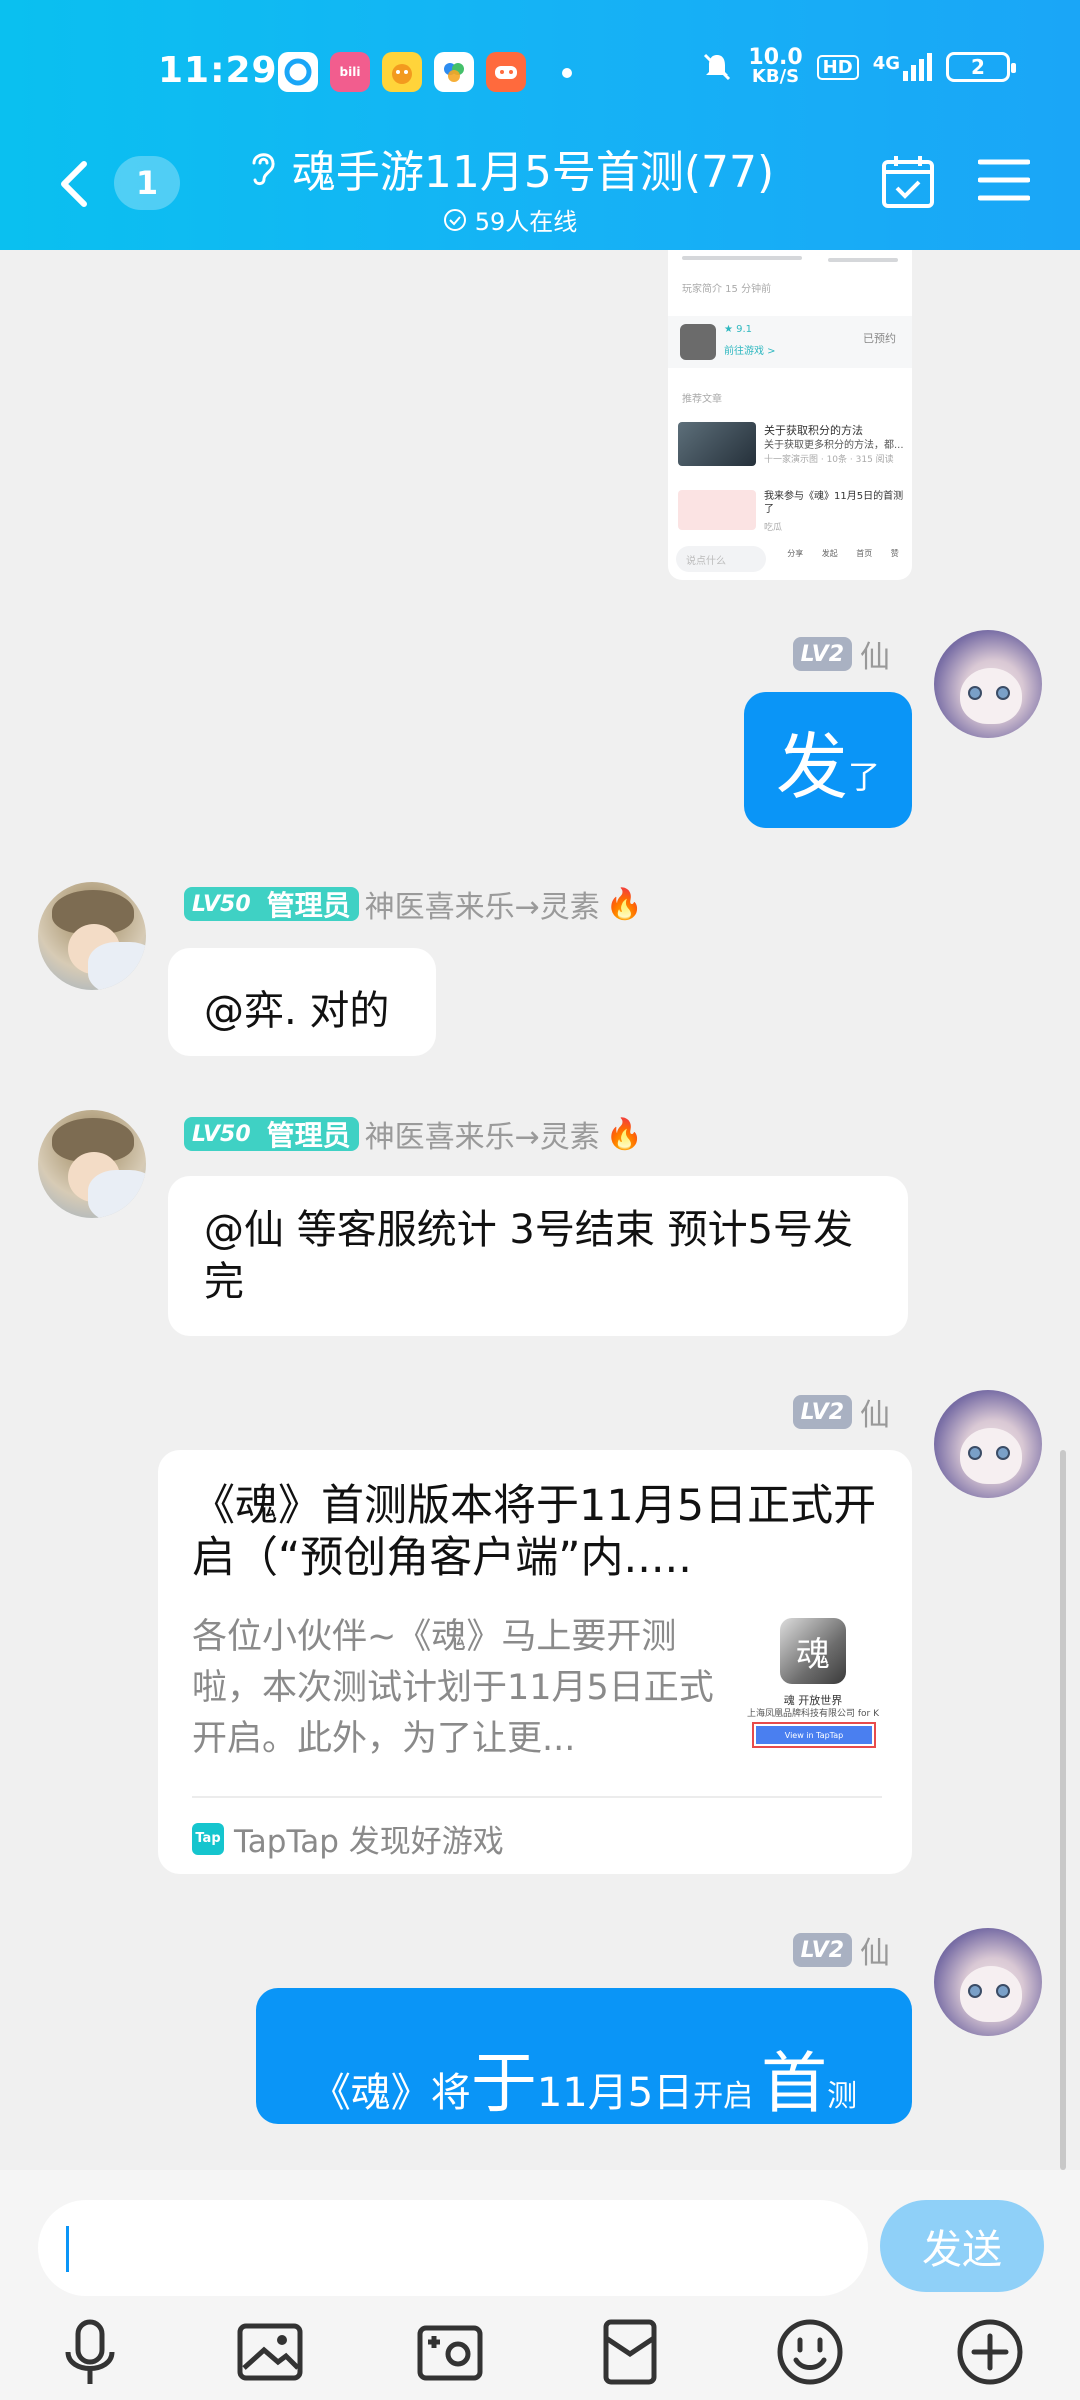 The image size is (1080, 2400). Describe the element at coordinates (74, 184) in the screenshot. I see `back-icon` at that location.